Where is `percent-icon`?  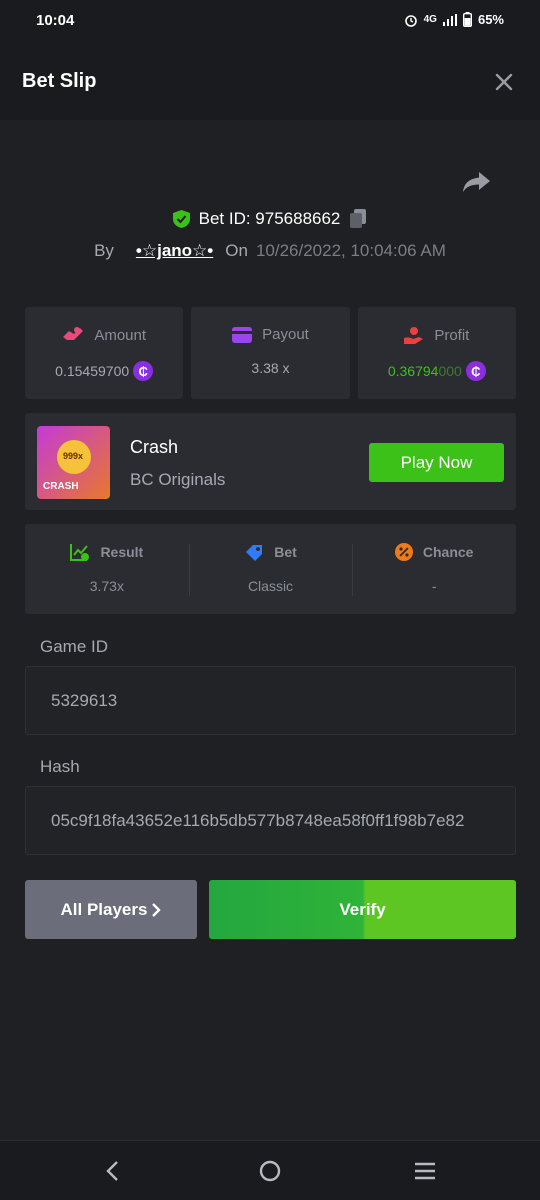
percent-icon is located at coordinates (403, 552).